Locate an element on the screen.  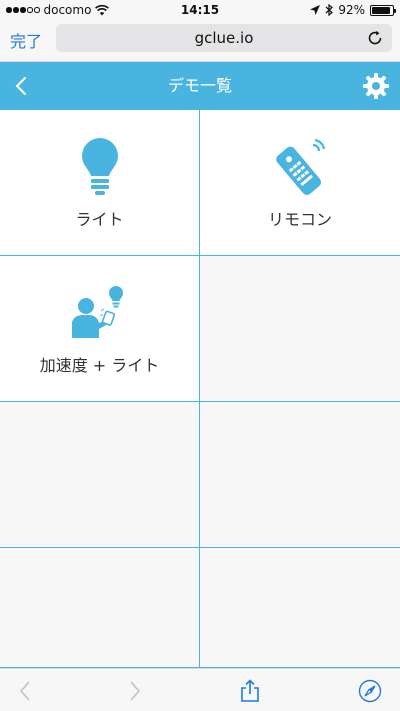
compass-icon is located at coordinates (370, 691).